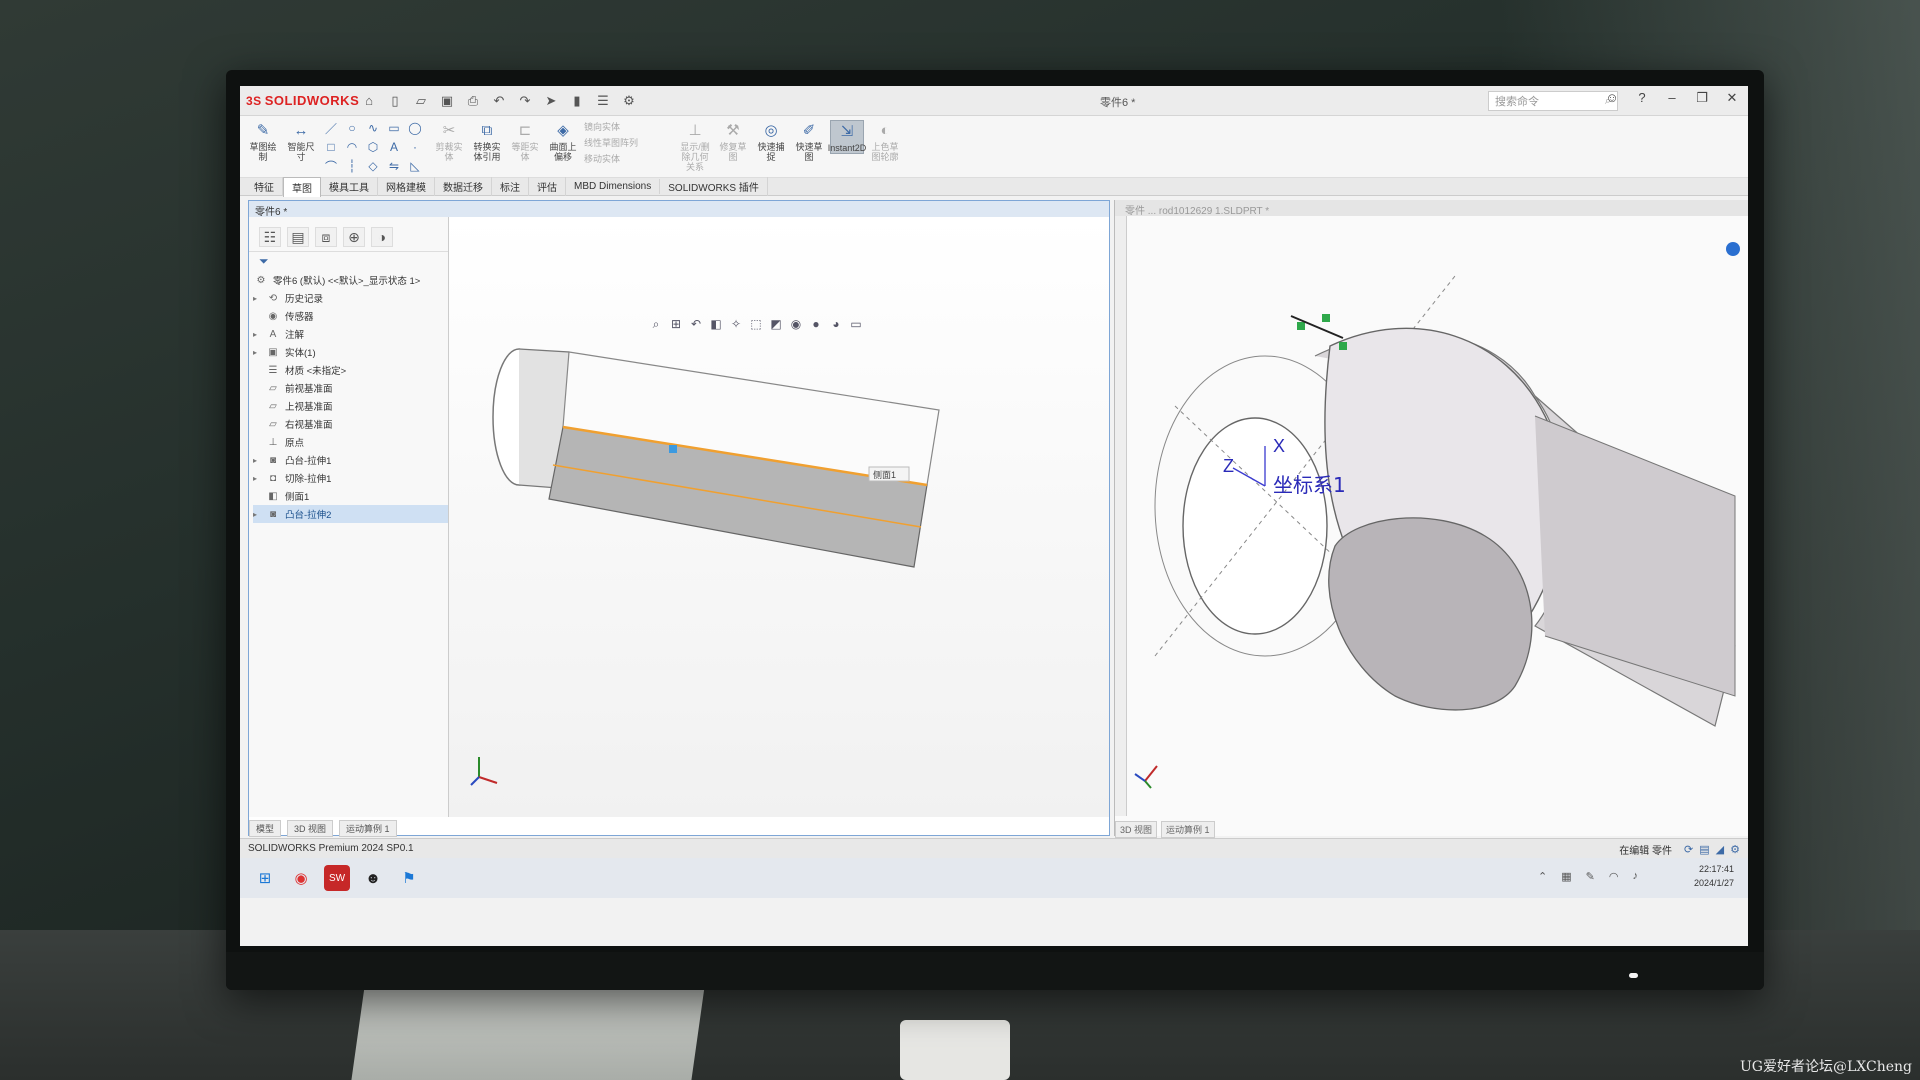  I want to click on minimize-icon: –, so click(1672, 98).